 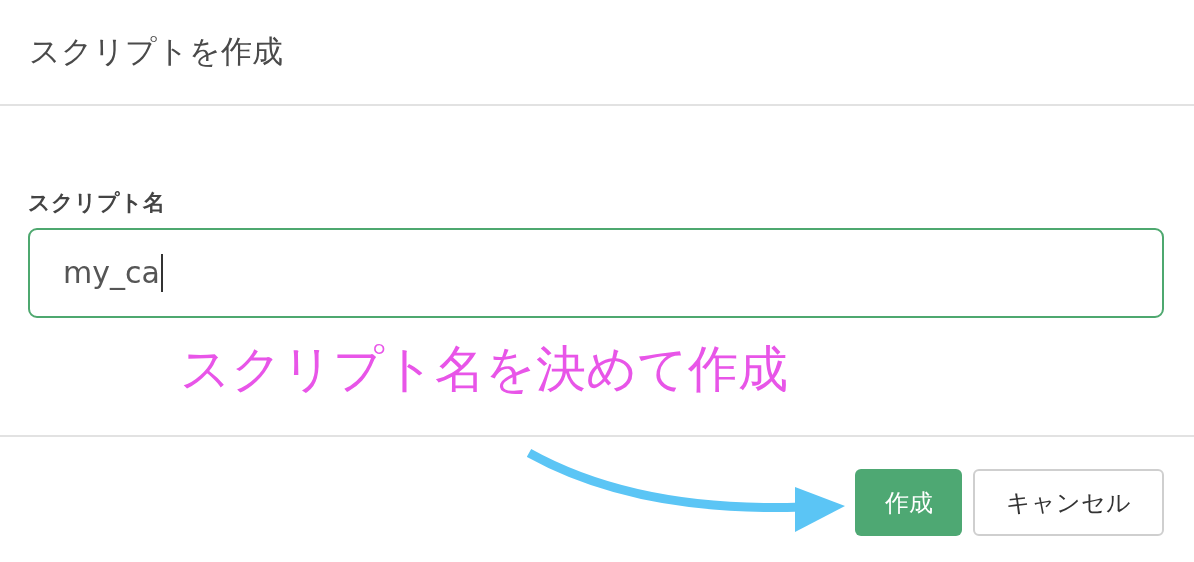 I want to click on field-label: スクリプト名, so click(x=97, y=203).